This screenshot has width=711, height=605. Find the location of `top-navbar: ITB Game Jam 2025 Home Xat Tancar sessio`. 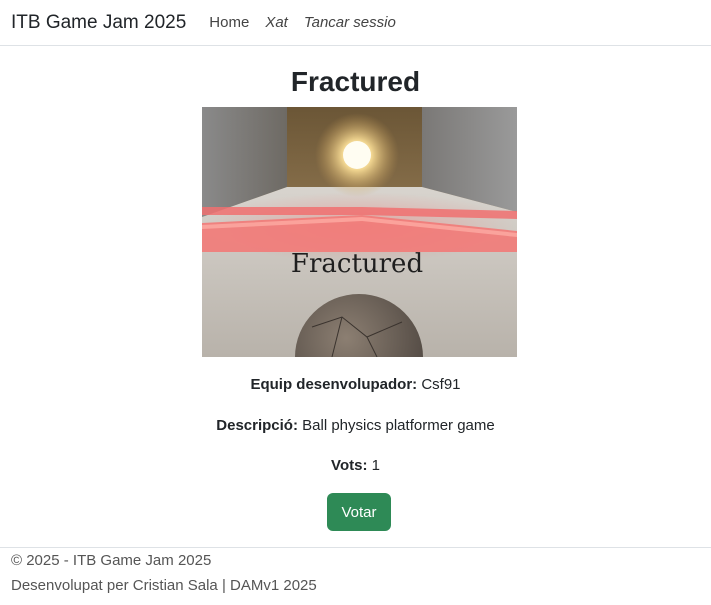

top-navbar: ITB Game Jam 2025 Home Xat Tancar sessio is located at coordinates (355, 23).